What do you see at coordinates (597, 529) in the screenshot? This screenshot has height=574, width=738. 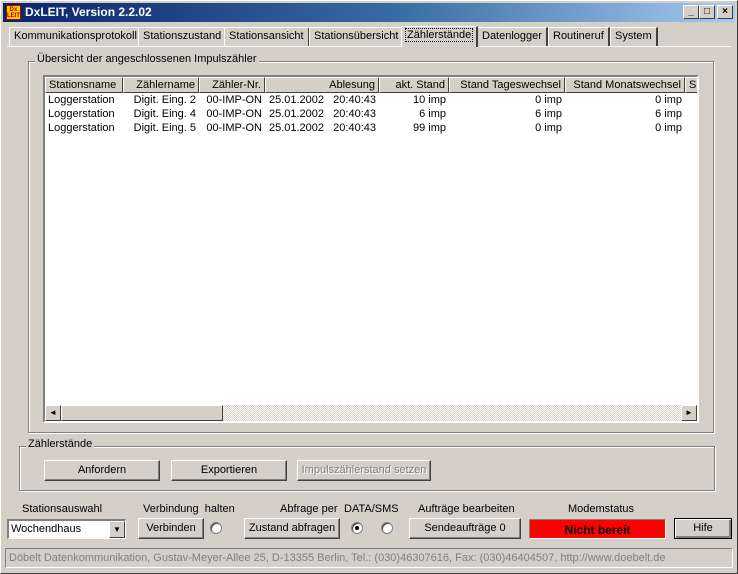 I see `modem-status-badge: Nicht bereit` at bounding box center [597, 529].